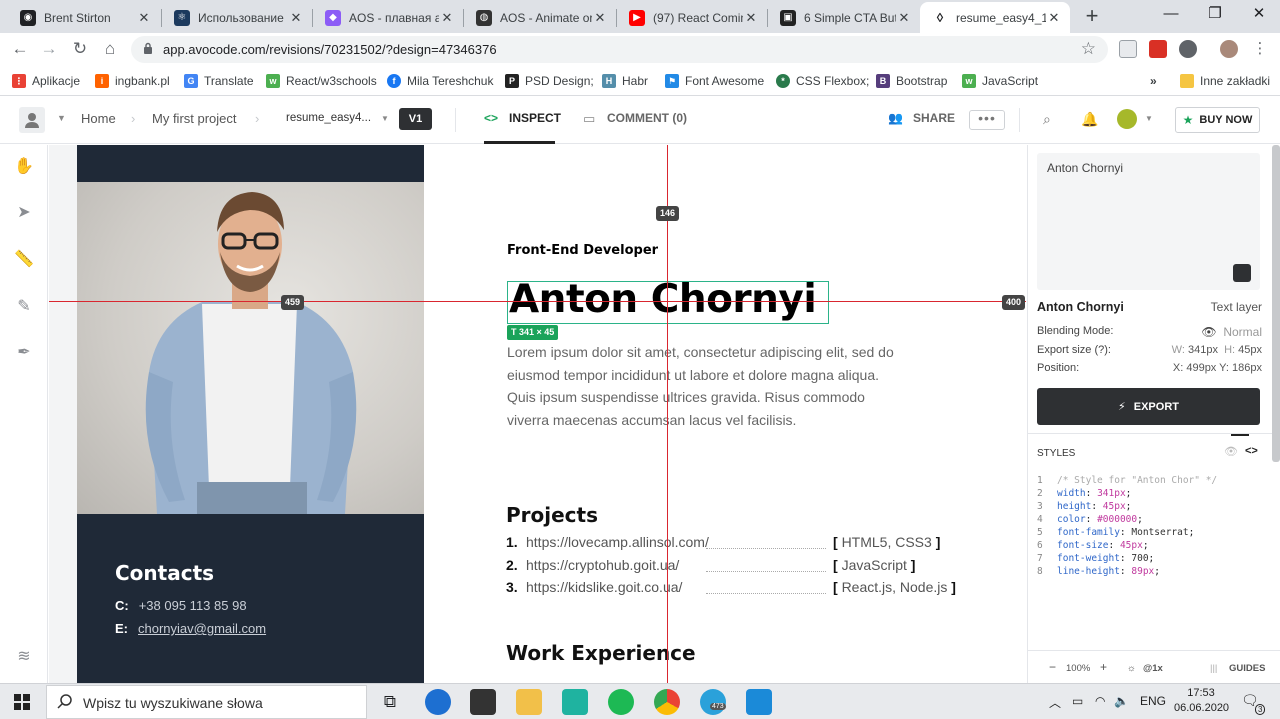 The height and width of the screenshot is (719, 1280). I want to click on buy-now-button: ★ BUY NOW, so click(1217, 120).